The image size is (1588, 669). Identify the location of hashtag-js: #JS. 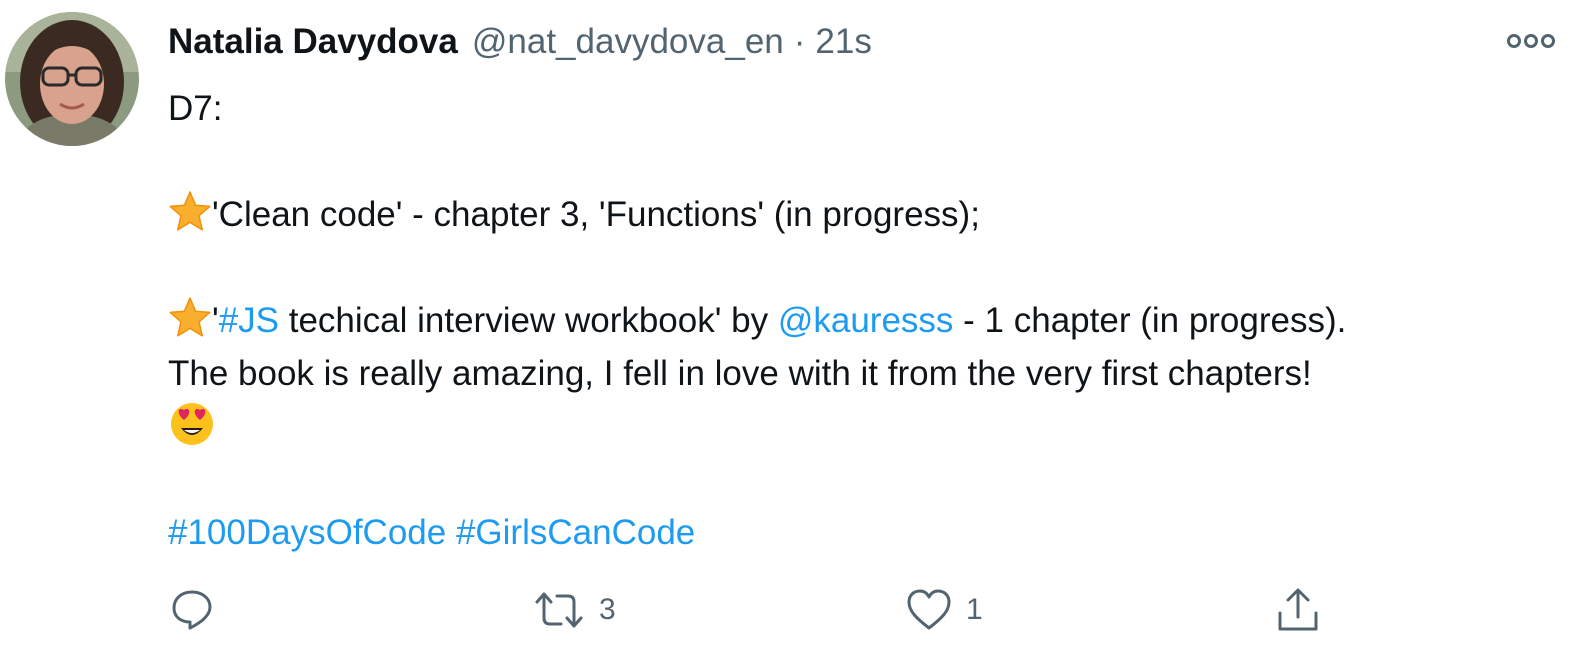
(249, 320).